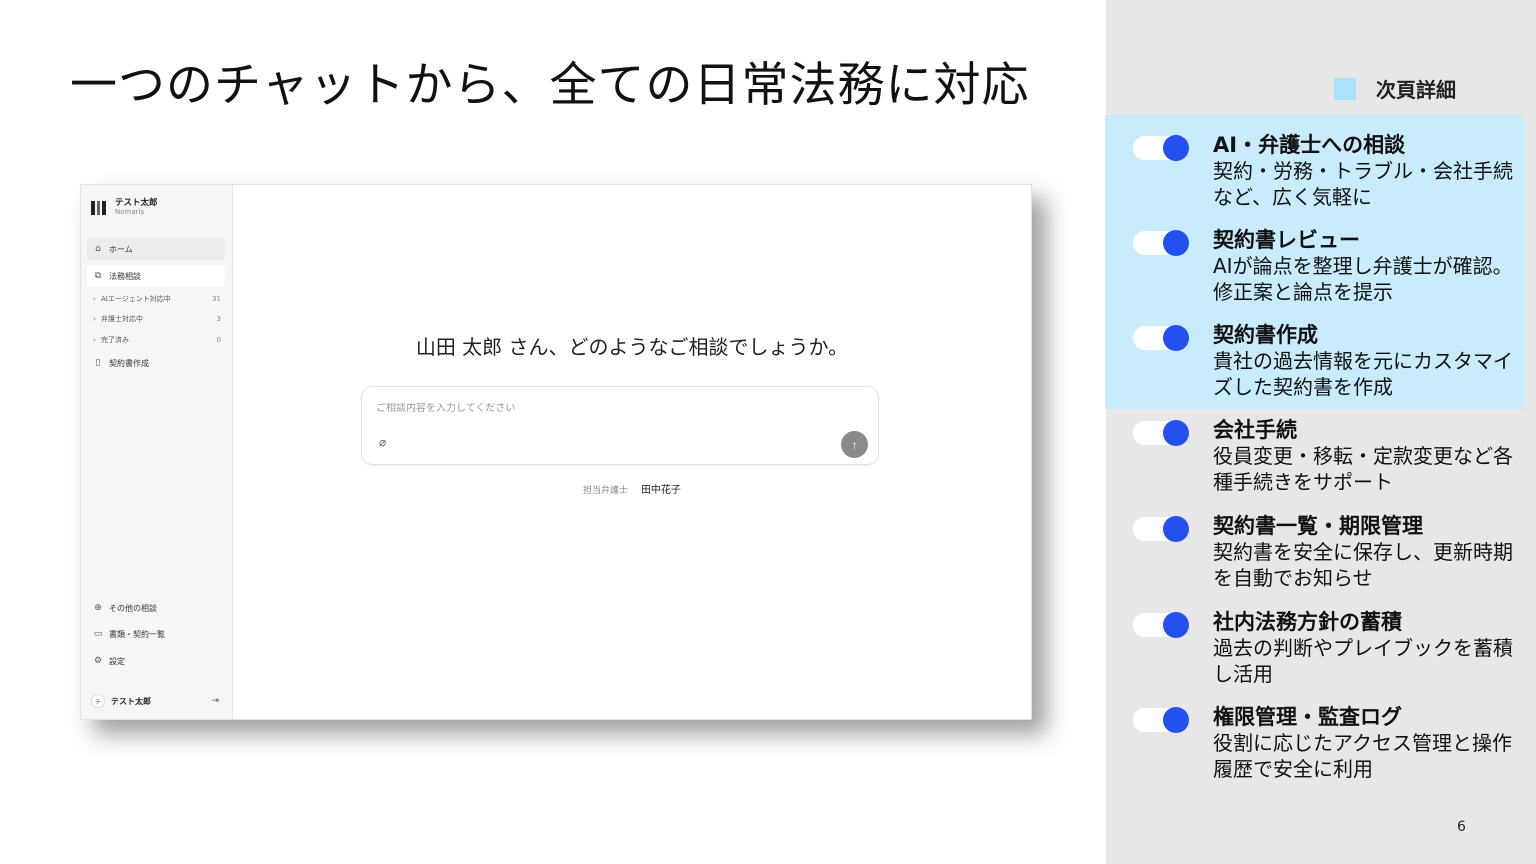  I want to click on brand-logo-icon, so click(99, 207).